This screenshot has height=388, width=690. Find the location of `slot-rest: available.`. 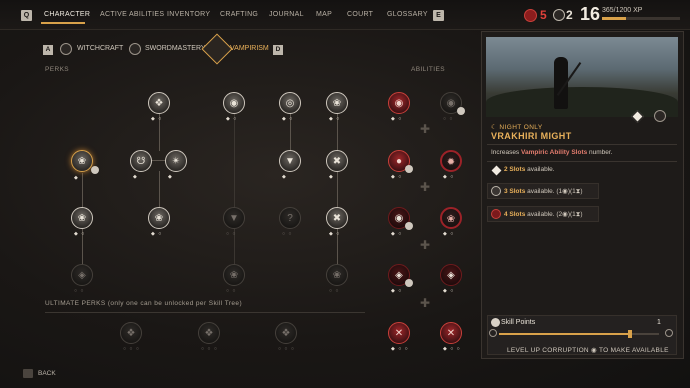

slot-rest: available. is located at coordinates (540, 169).